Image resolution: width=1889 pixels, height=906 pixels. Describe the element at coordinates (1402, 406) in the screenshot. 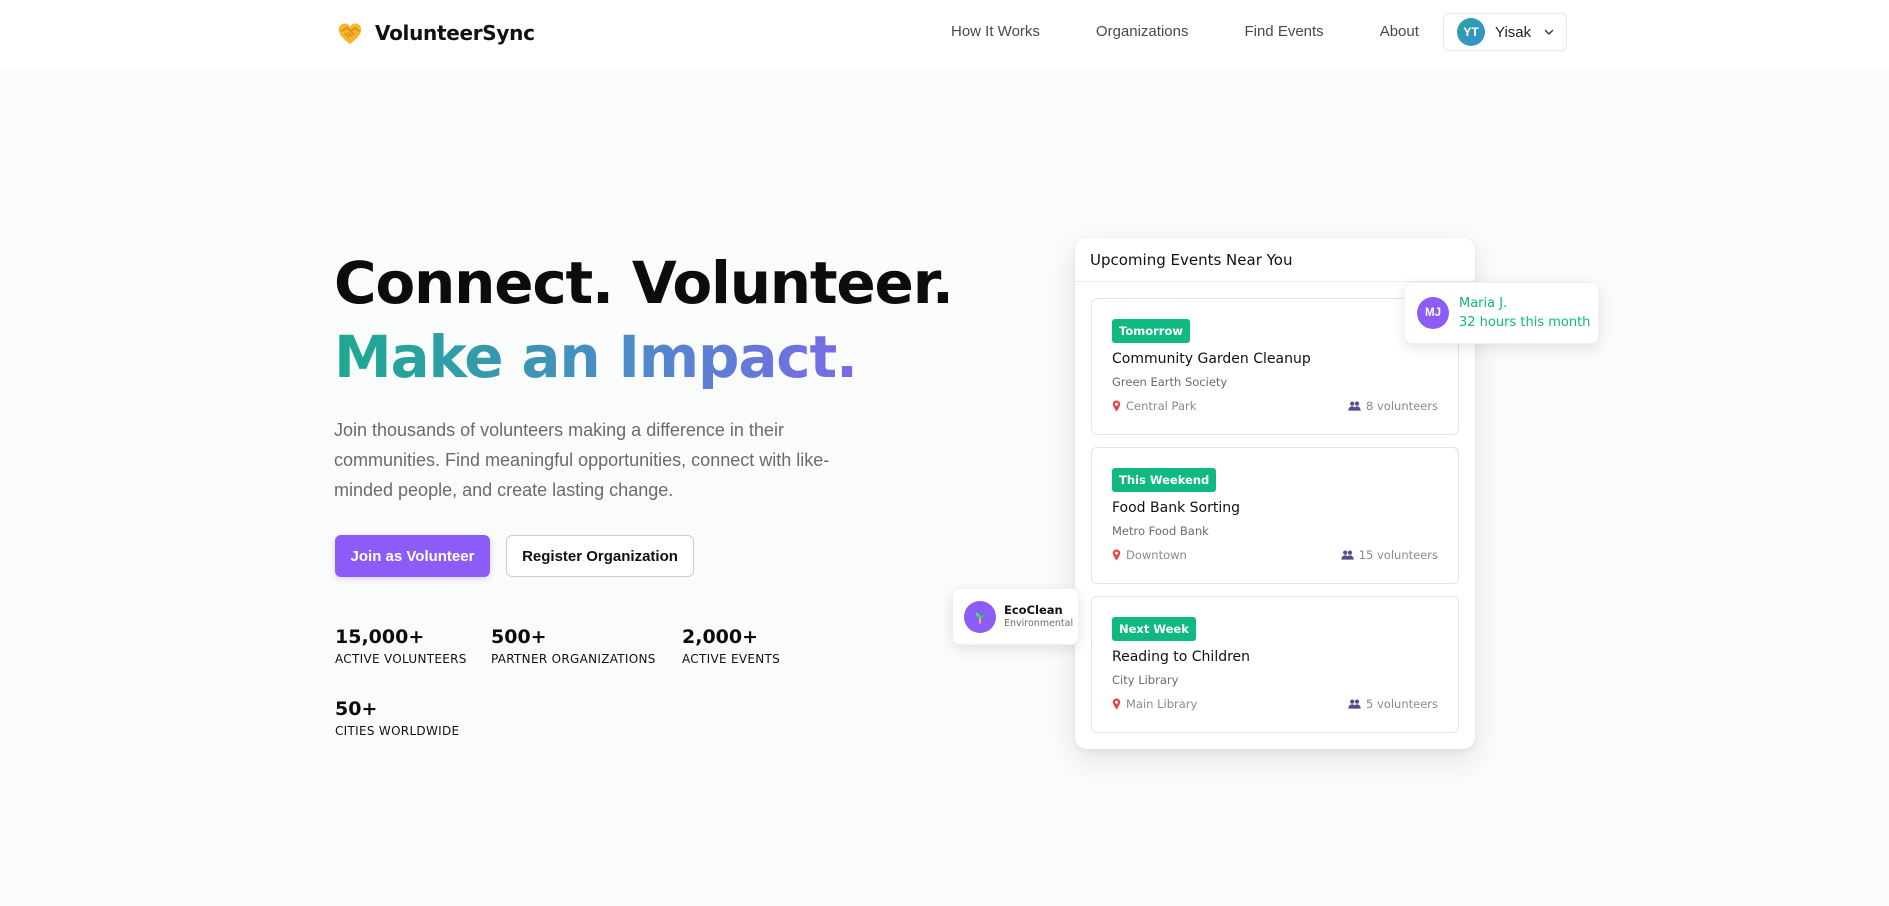

I see `event-volunteers-text: 8 volunteers` at that location.